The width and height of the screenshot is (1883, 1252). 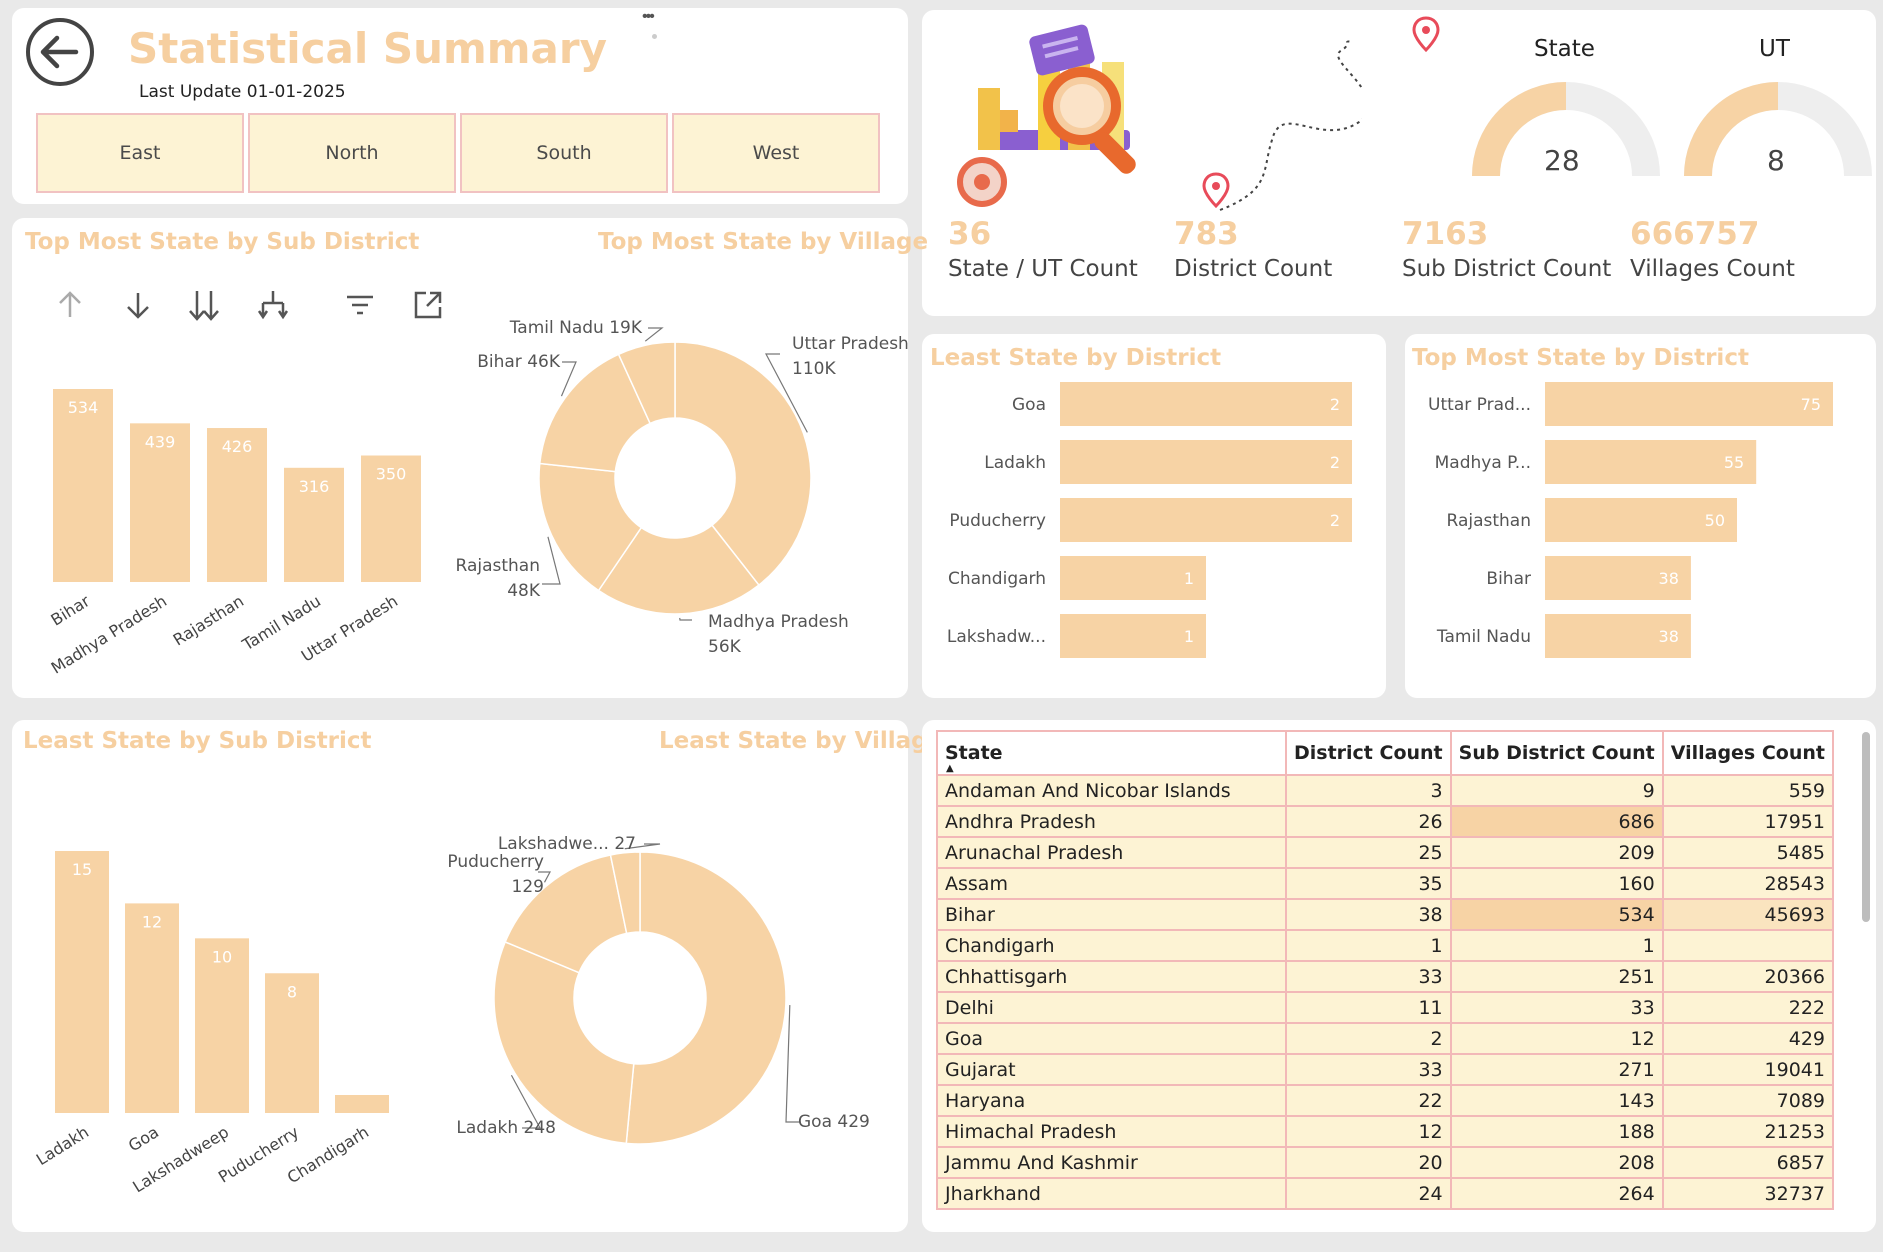 What do you see at coordinates (524, 591) in the screenshot?
I see `donut-data-label: 48K` at bounding box center [524, 591].